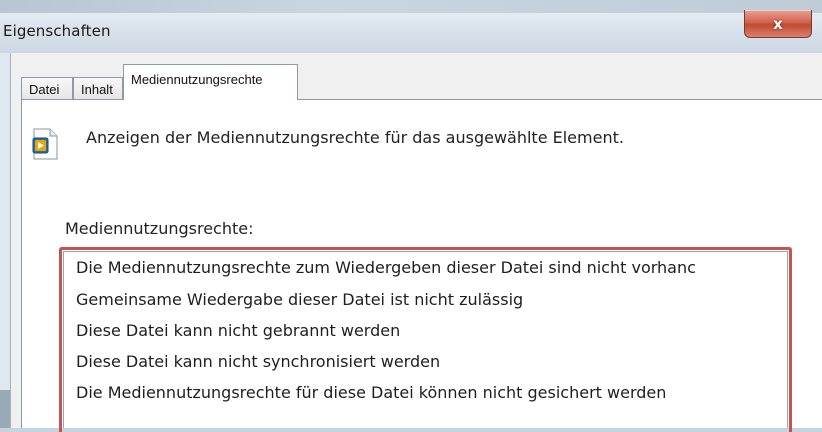 This screenshot has height=432, width=822. I want to click on tab-datei: Datei, so click(47, 88).